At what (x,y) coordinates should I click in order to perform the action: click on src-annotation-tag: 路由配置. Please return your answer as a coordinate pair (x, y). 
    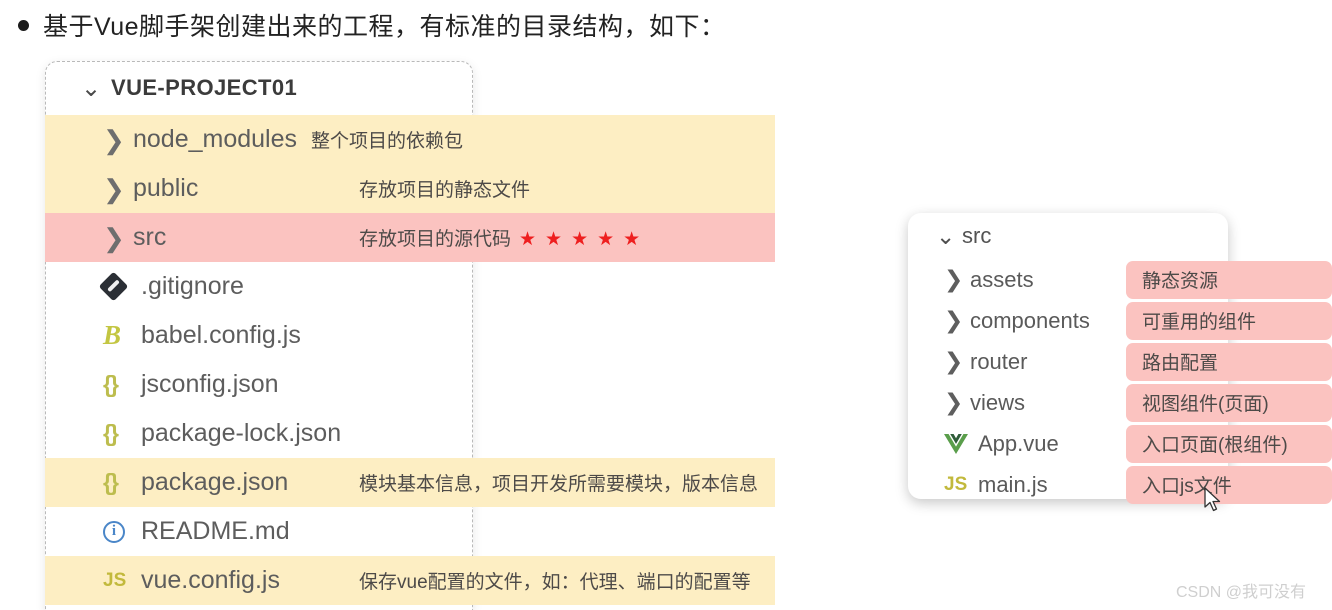
    Looking at the image, I should click on (1229, 361).